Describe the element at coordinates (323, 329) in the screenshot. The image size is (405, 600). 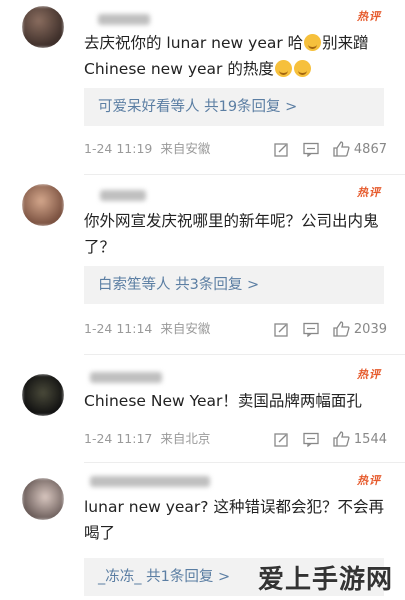
I see `comment-actions: 2039` at that location.